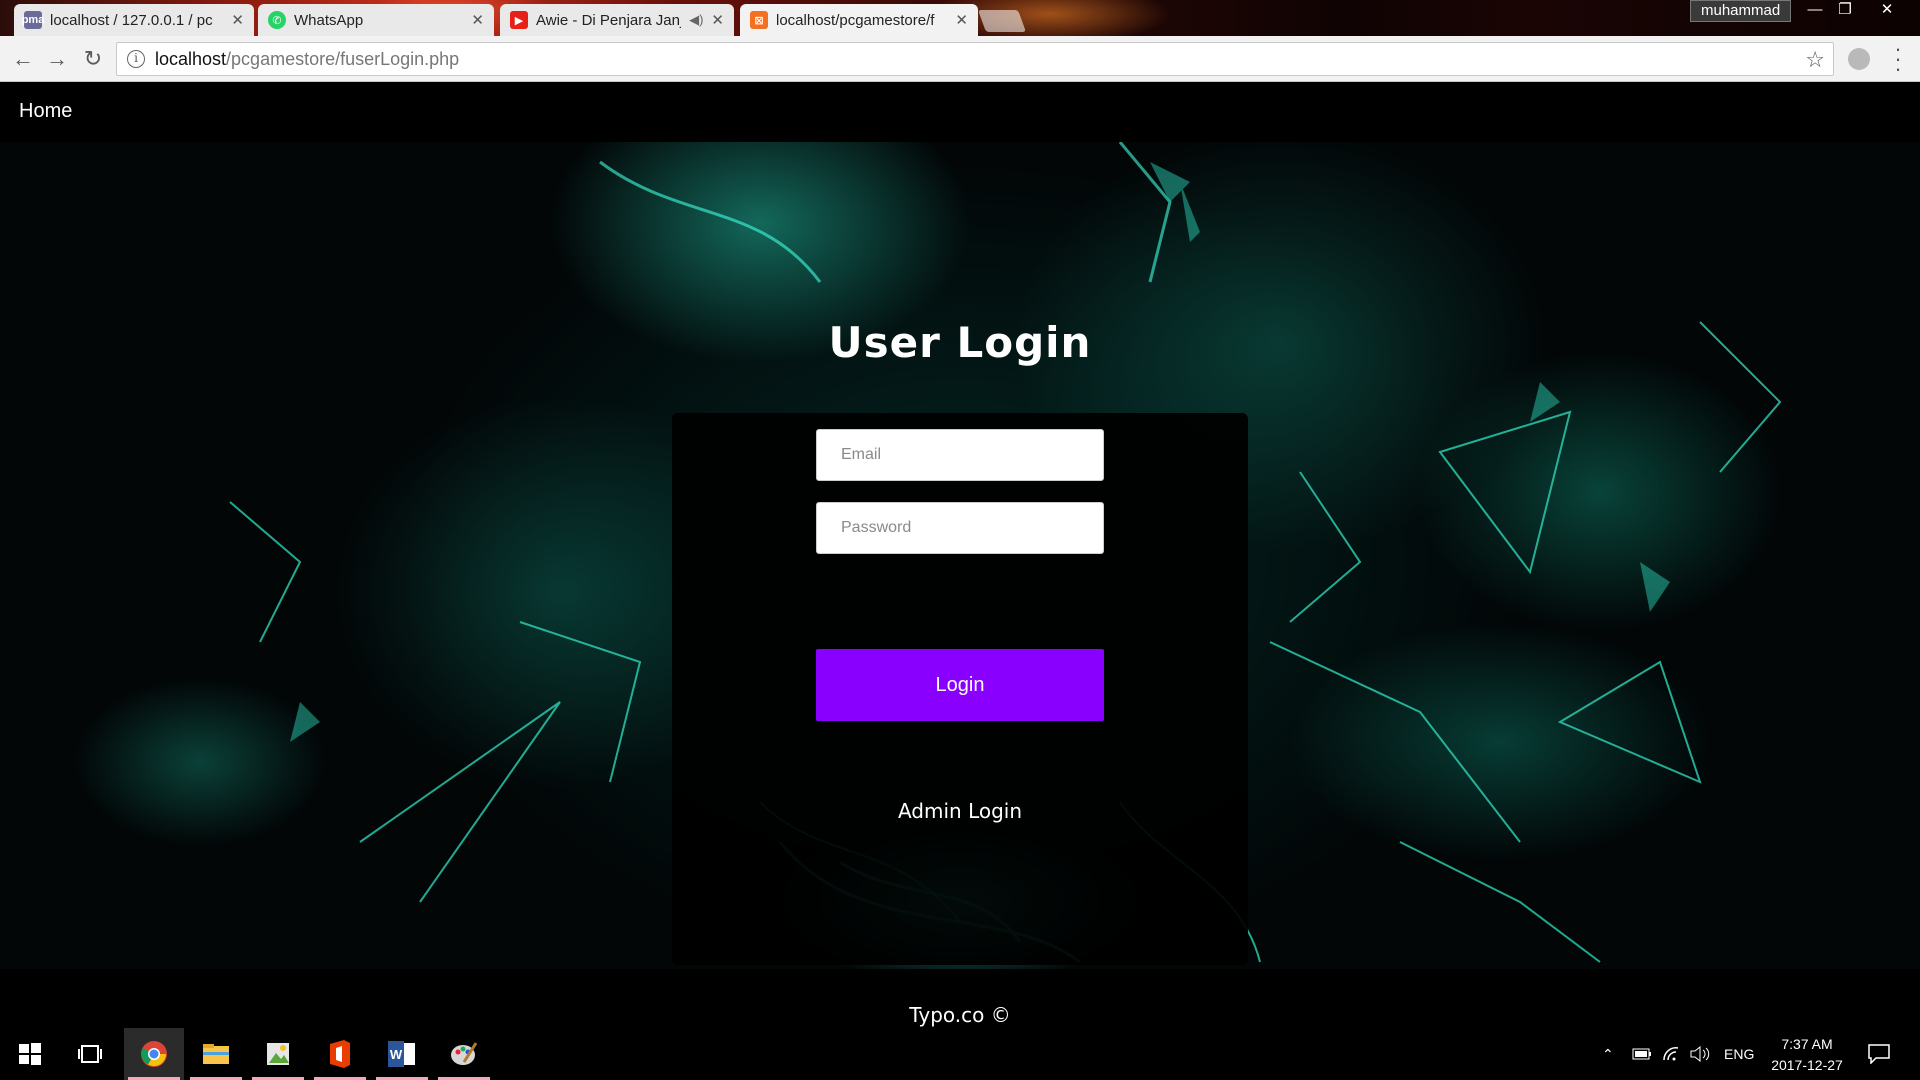  Describe the element at coordinates (464, 1054) in the screenshot. I see `paint-icon` at that location.